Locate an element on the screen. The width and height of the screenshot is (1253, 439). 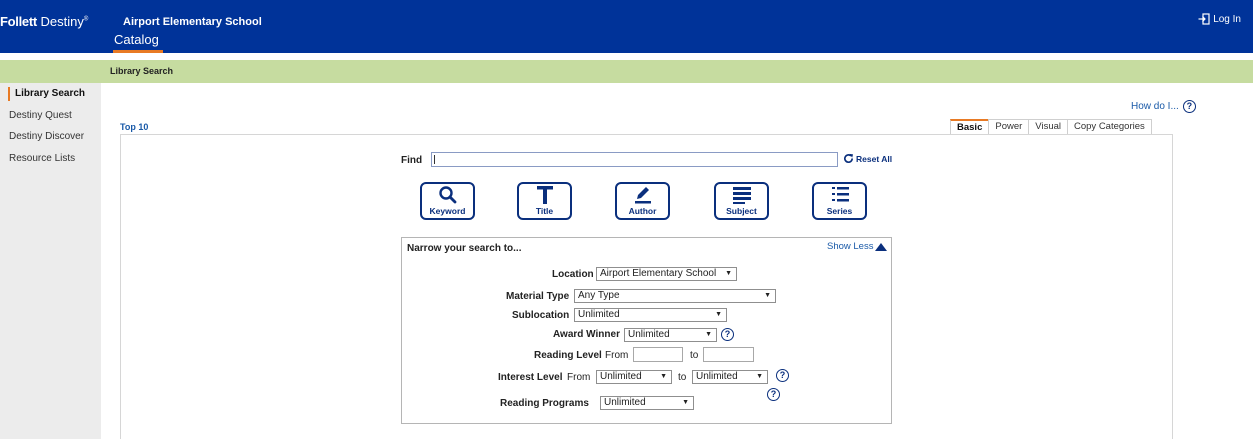
login-label: Log In is located at coordinates (1227, 19).